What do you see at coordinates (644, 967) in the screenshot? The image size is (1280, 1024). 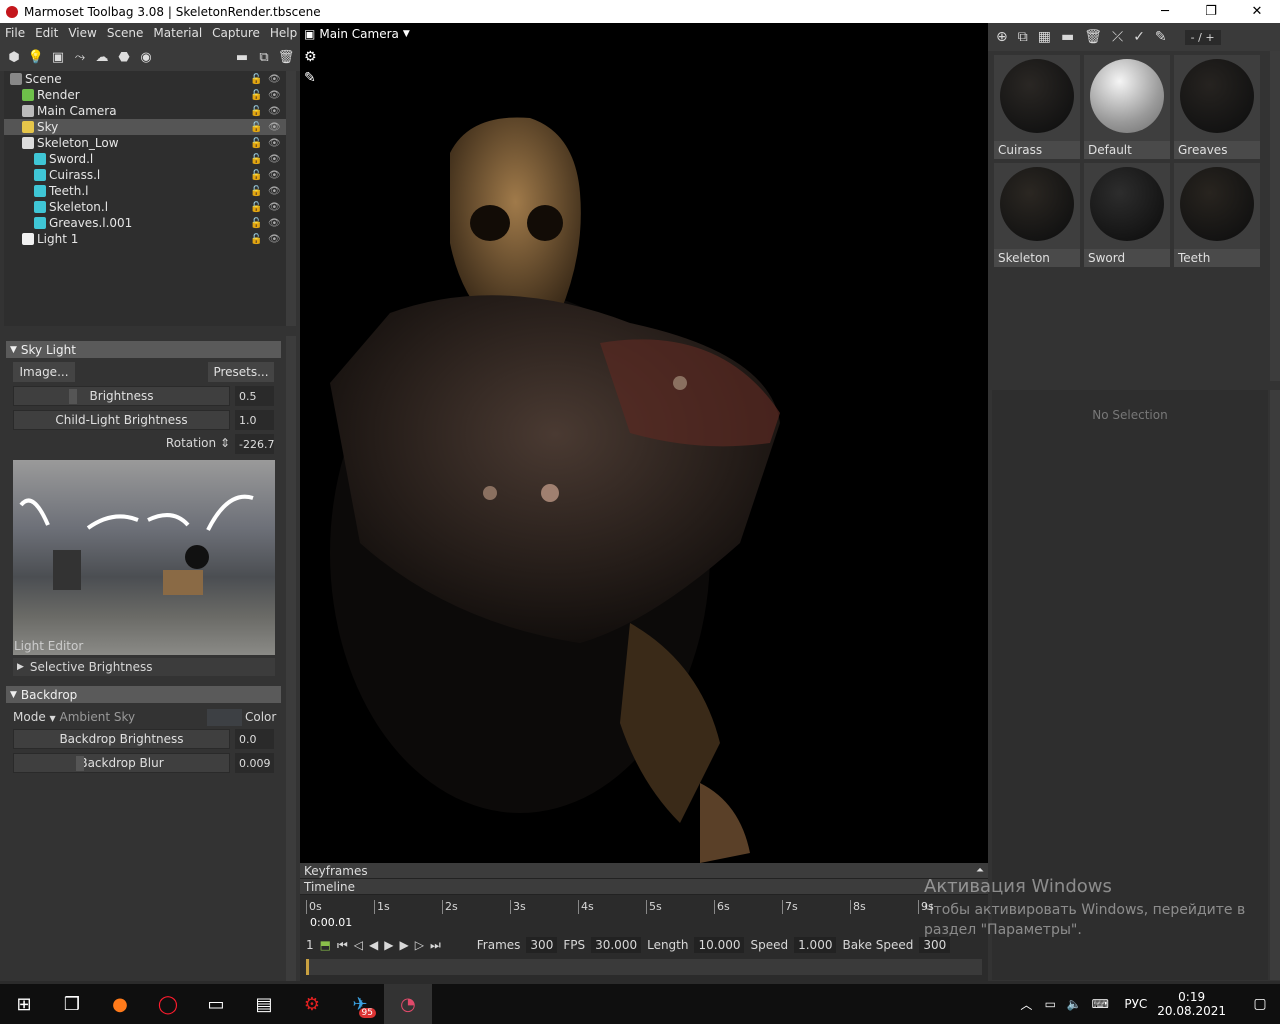 I see `keyframe-track` at bounding box center [644, 967].